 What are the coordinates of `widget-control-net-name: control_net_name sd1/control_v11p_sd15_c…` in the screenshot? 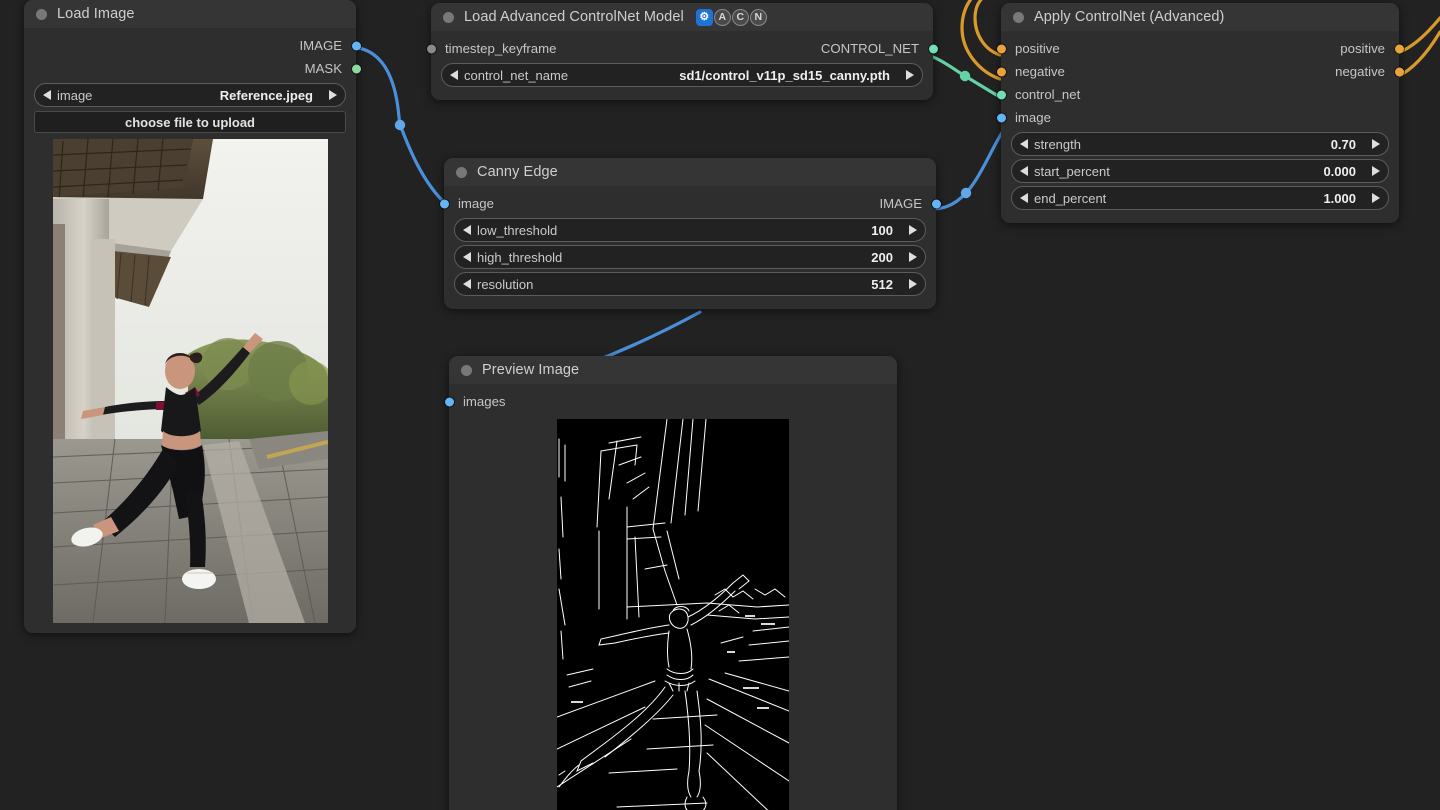 It's located at (682, 75).